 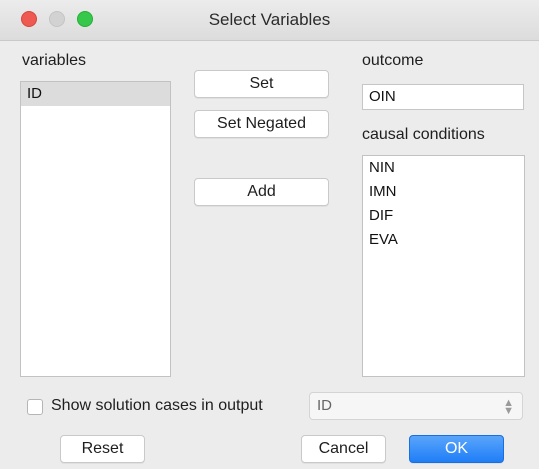 I want to click on set-button: Set, so click(x=261, y=84).